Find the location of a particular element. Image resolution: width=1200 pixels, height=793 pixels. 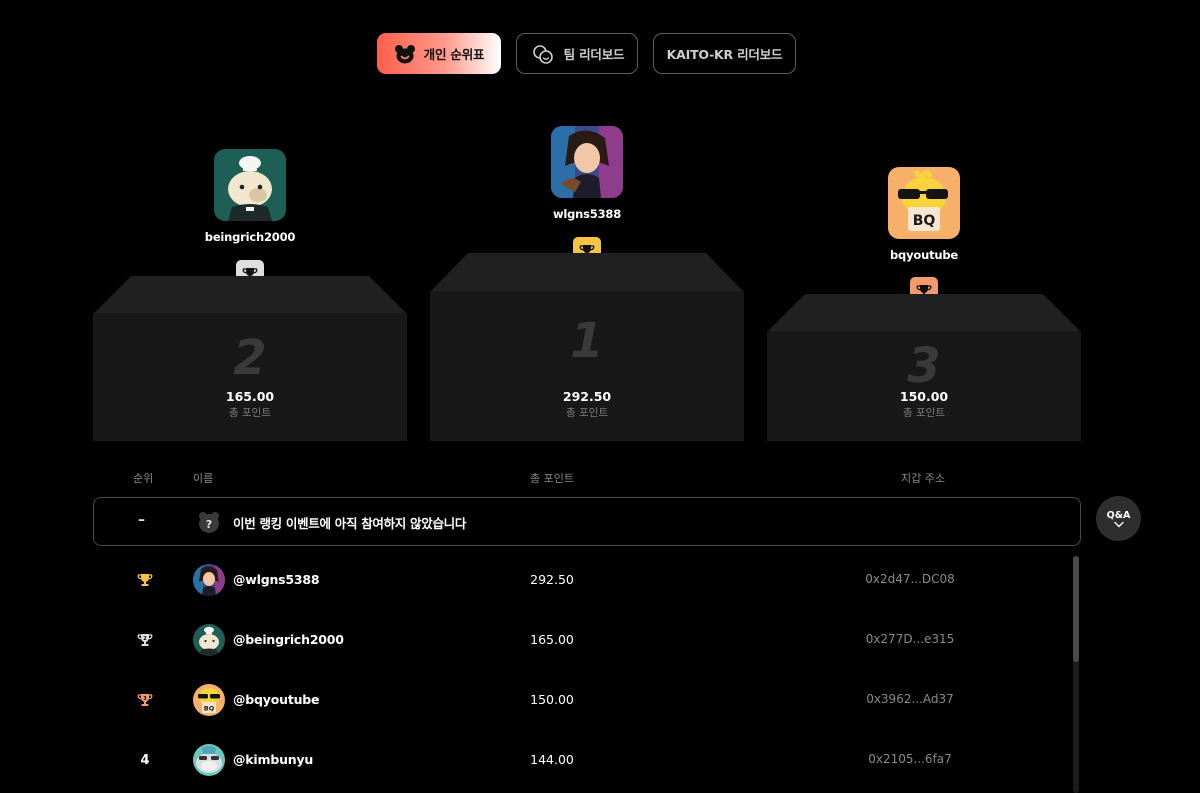

podium-rank-number: 1 is located at coordinates (587, 341).